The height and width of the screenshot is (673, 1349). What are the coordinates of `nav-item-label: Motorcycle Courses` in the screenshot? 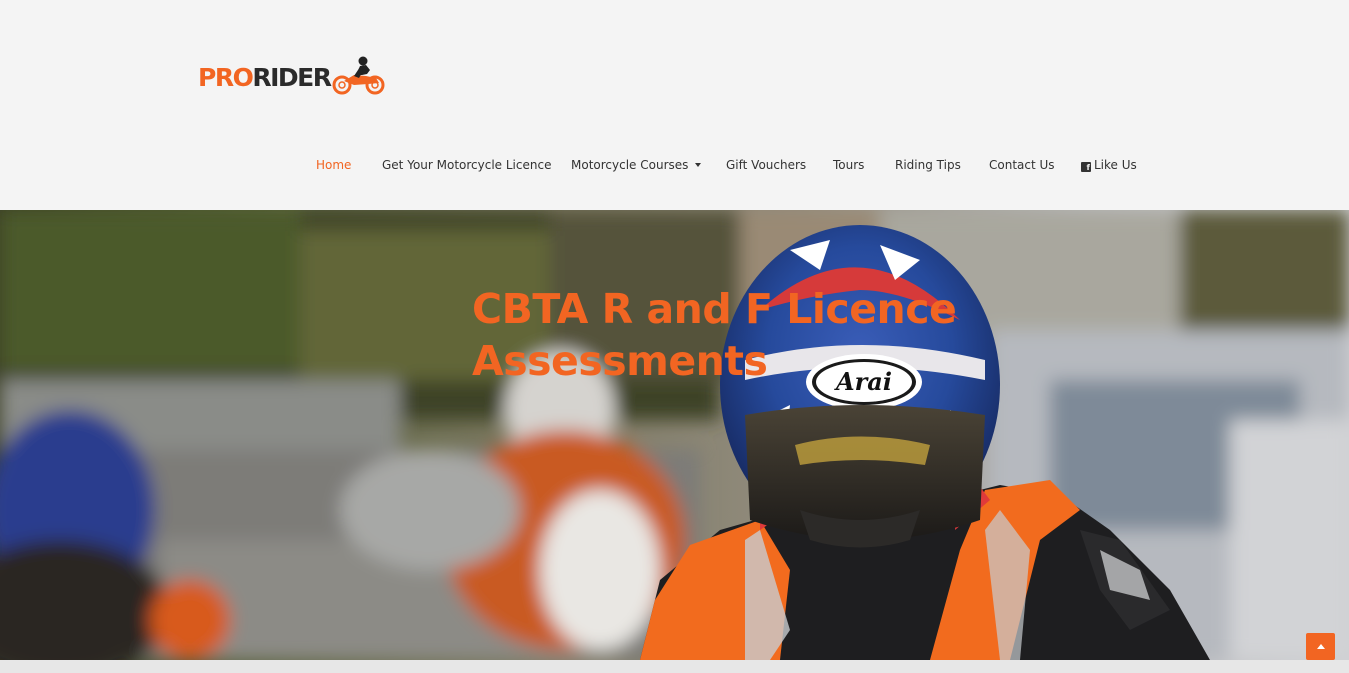 It's located at (630, 165).